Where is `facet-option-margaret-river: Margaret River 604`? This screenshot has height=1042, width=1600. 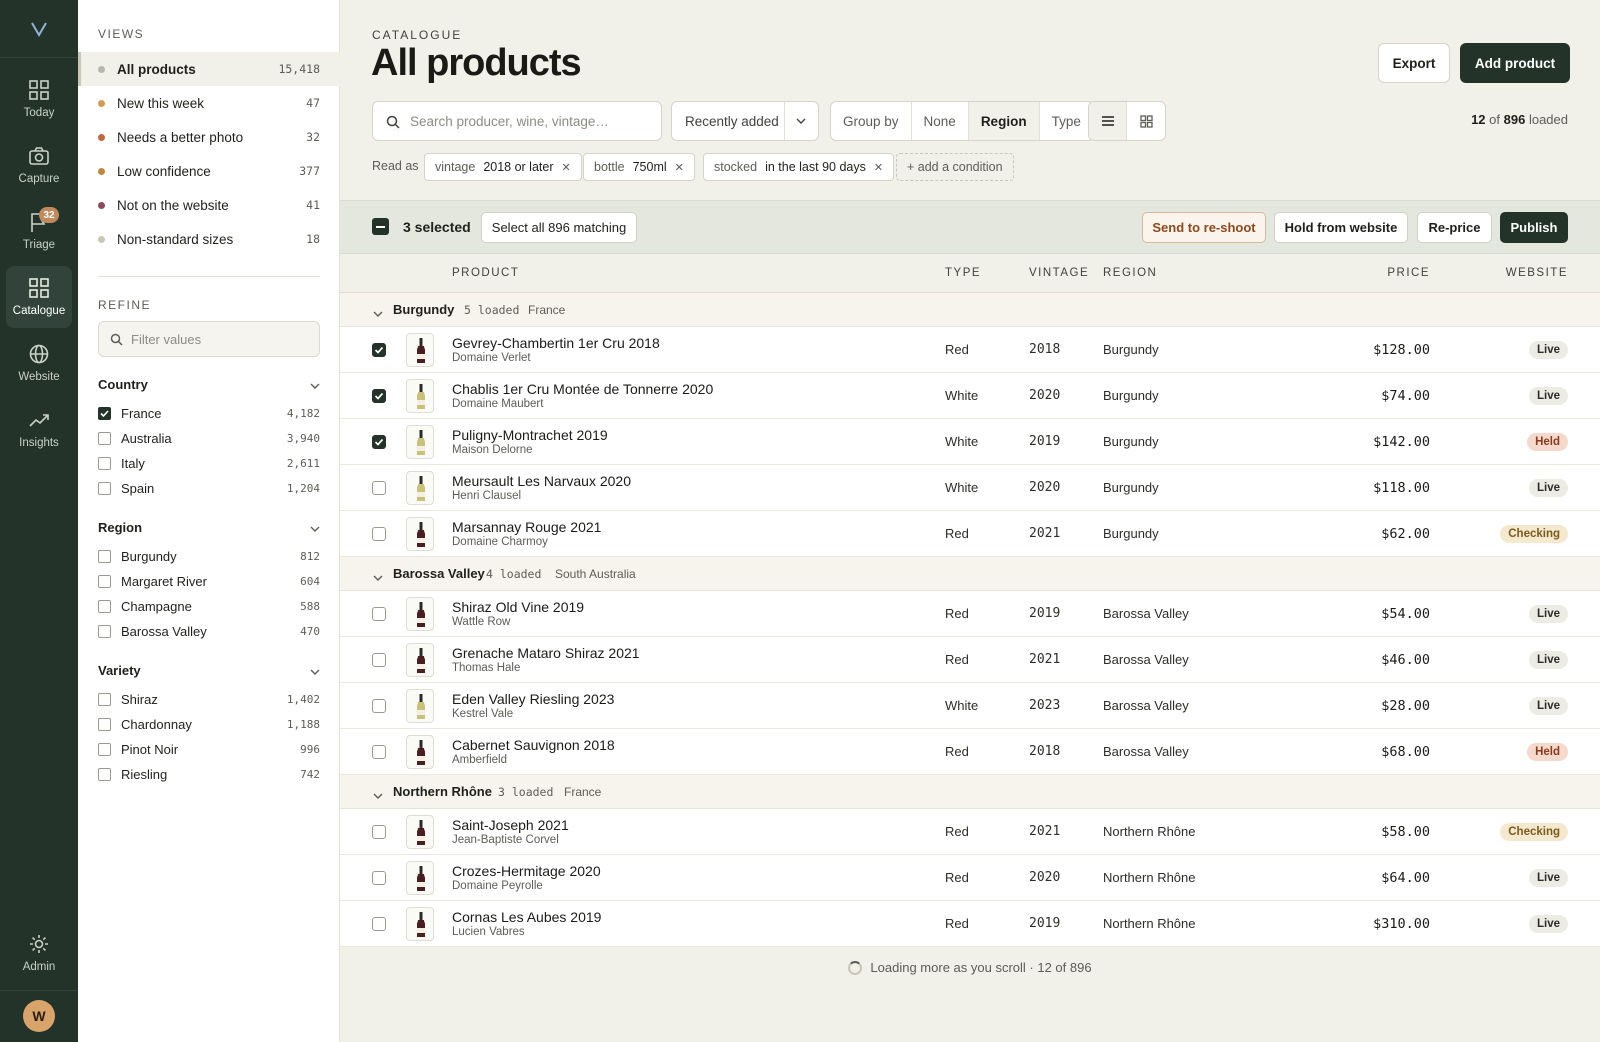 facet-option-margaret-river: Margaret River 604 is located at coordinates (209, 581).